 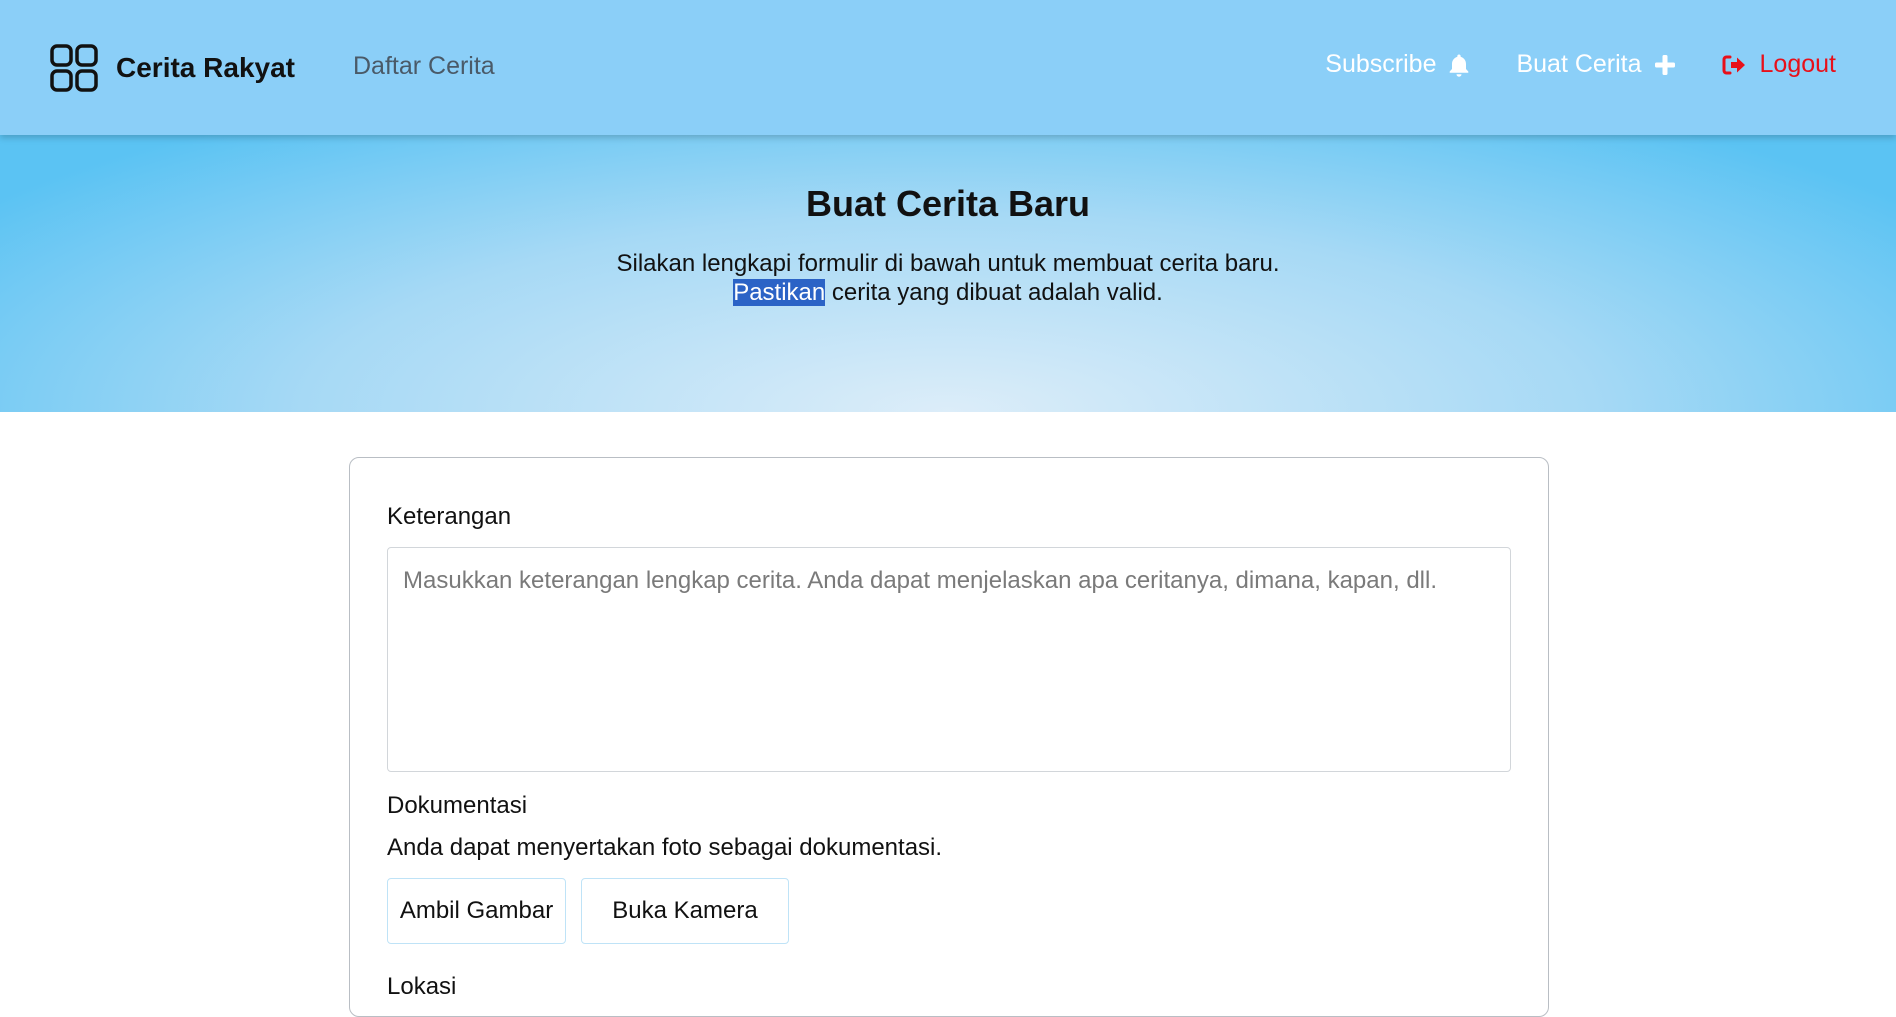 What do you see at coordinates (685, 911) in the screenshot?
I see `open-camera-button: Buka Kamera` at bounding box center [685, 911].